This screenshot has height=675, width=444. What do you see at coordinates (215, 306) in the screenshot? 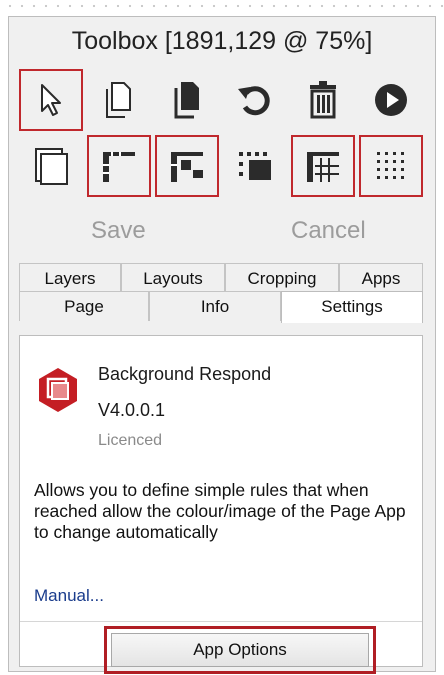
I see `tab-info: Info` at bounding box center [215, 306].